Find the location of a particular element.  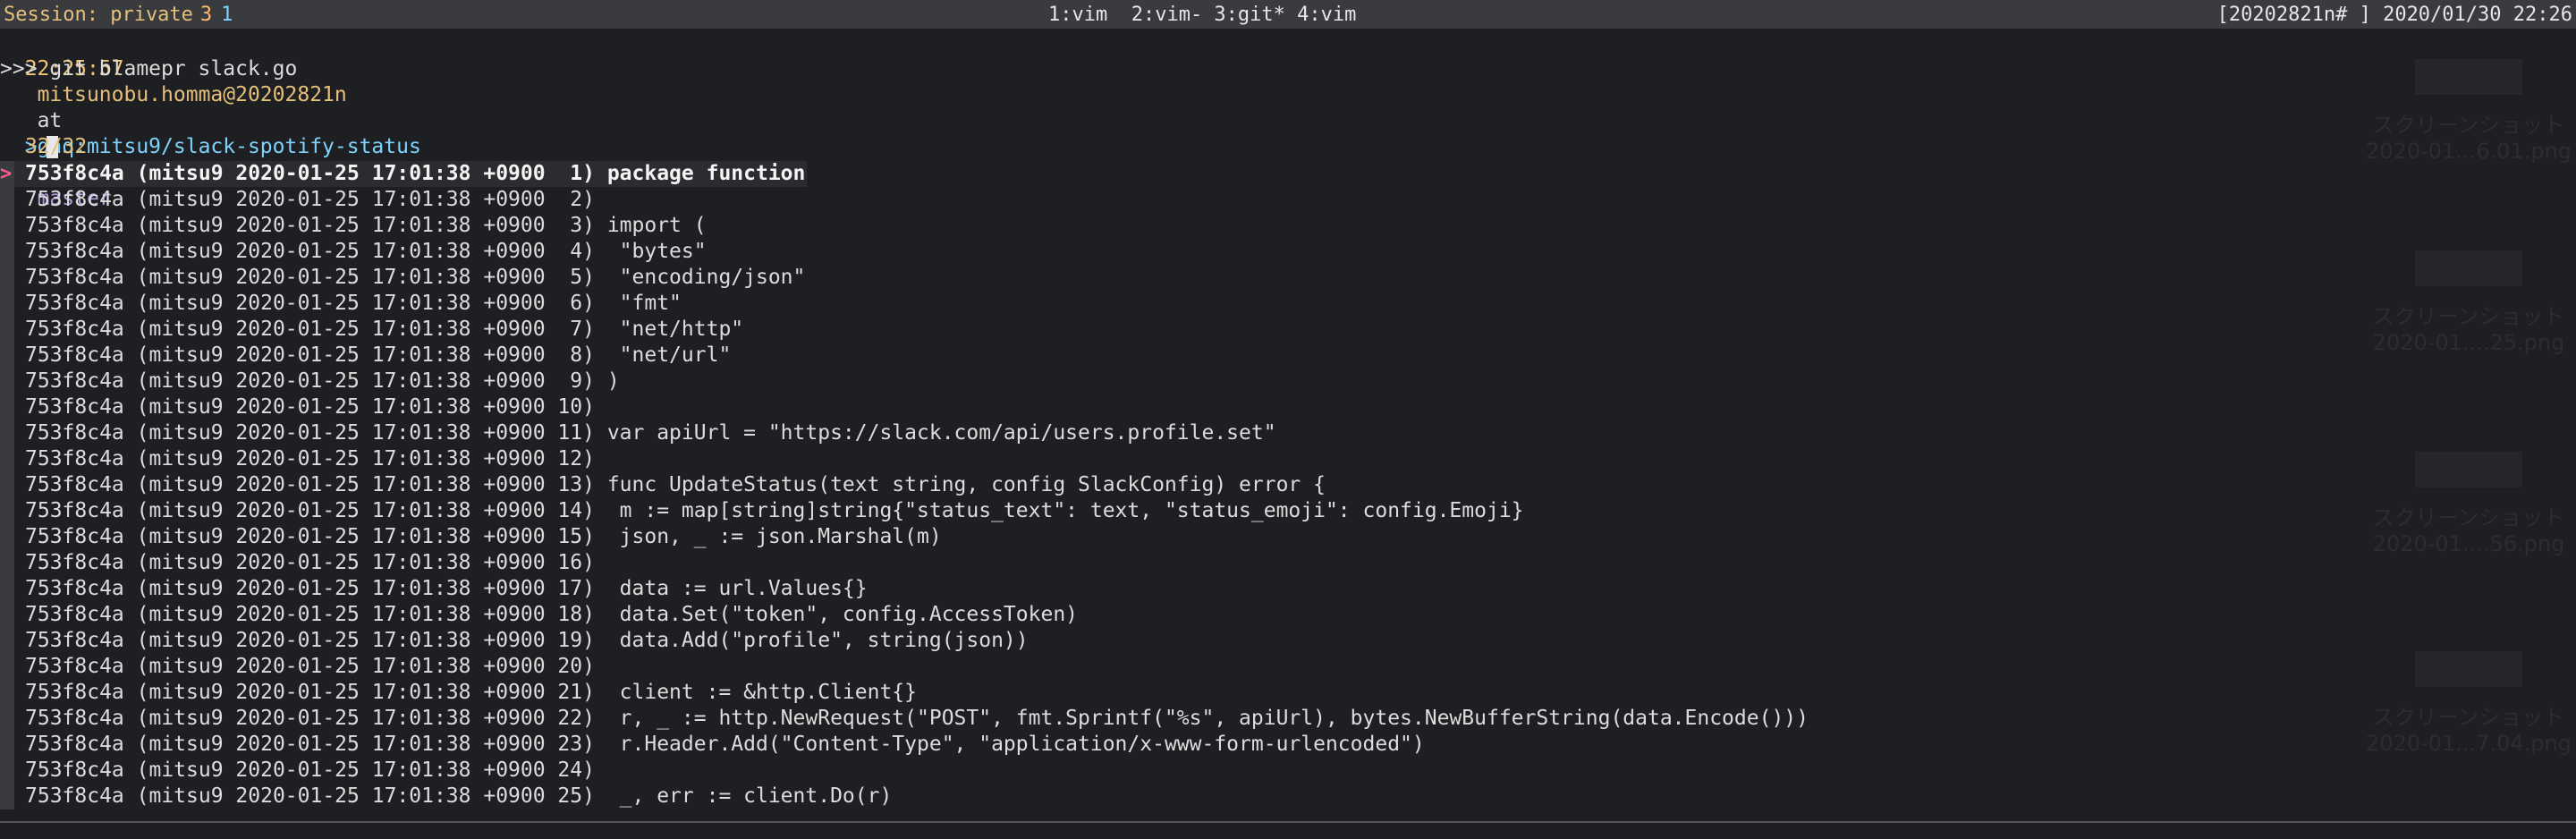

desktop-file-1: スクリーンショット 2020-01...6.01.png is located at coordinates (2464, 111).